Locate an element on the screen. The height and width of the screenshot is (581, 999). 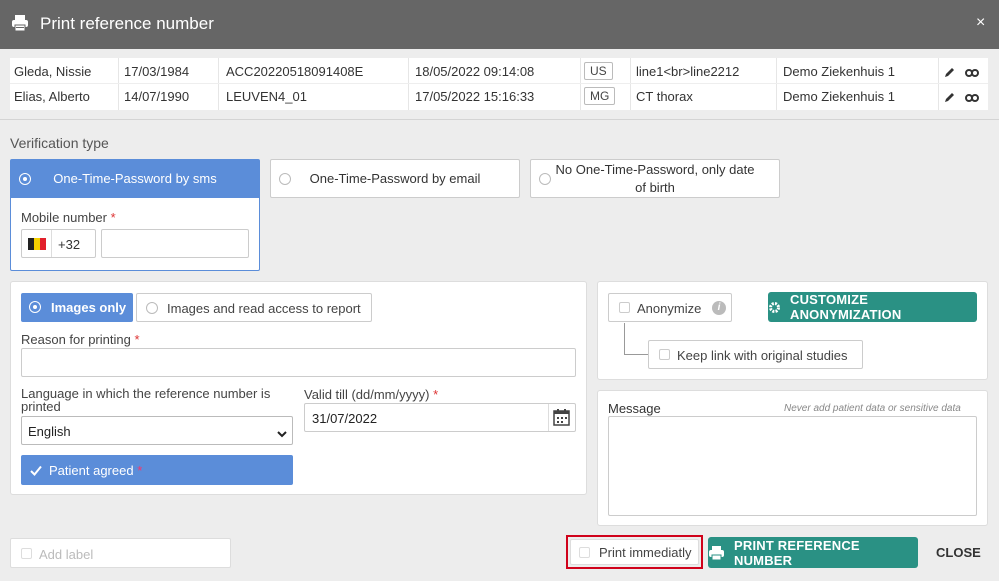
radio-otp-sms is located at coordinates (25, 179).